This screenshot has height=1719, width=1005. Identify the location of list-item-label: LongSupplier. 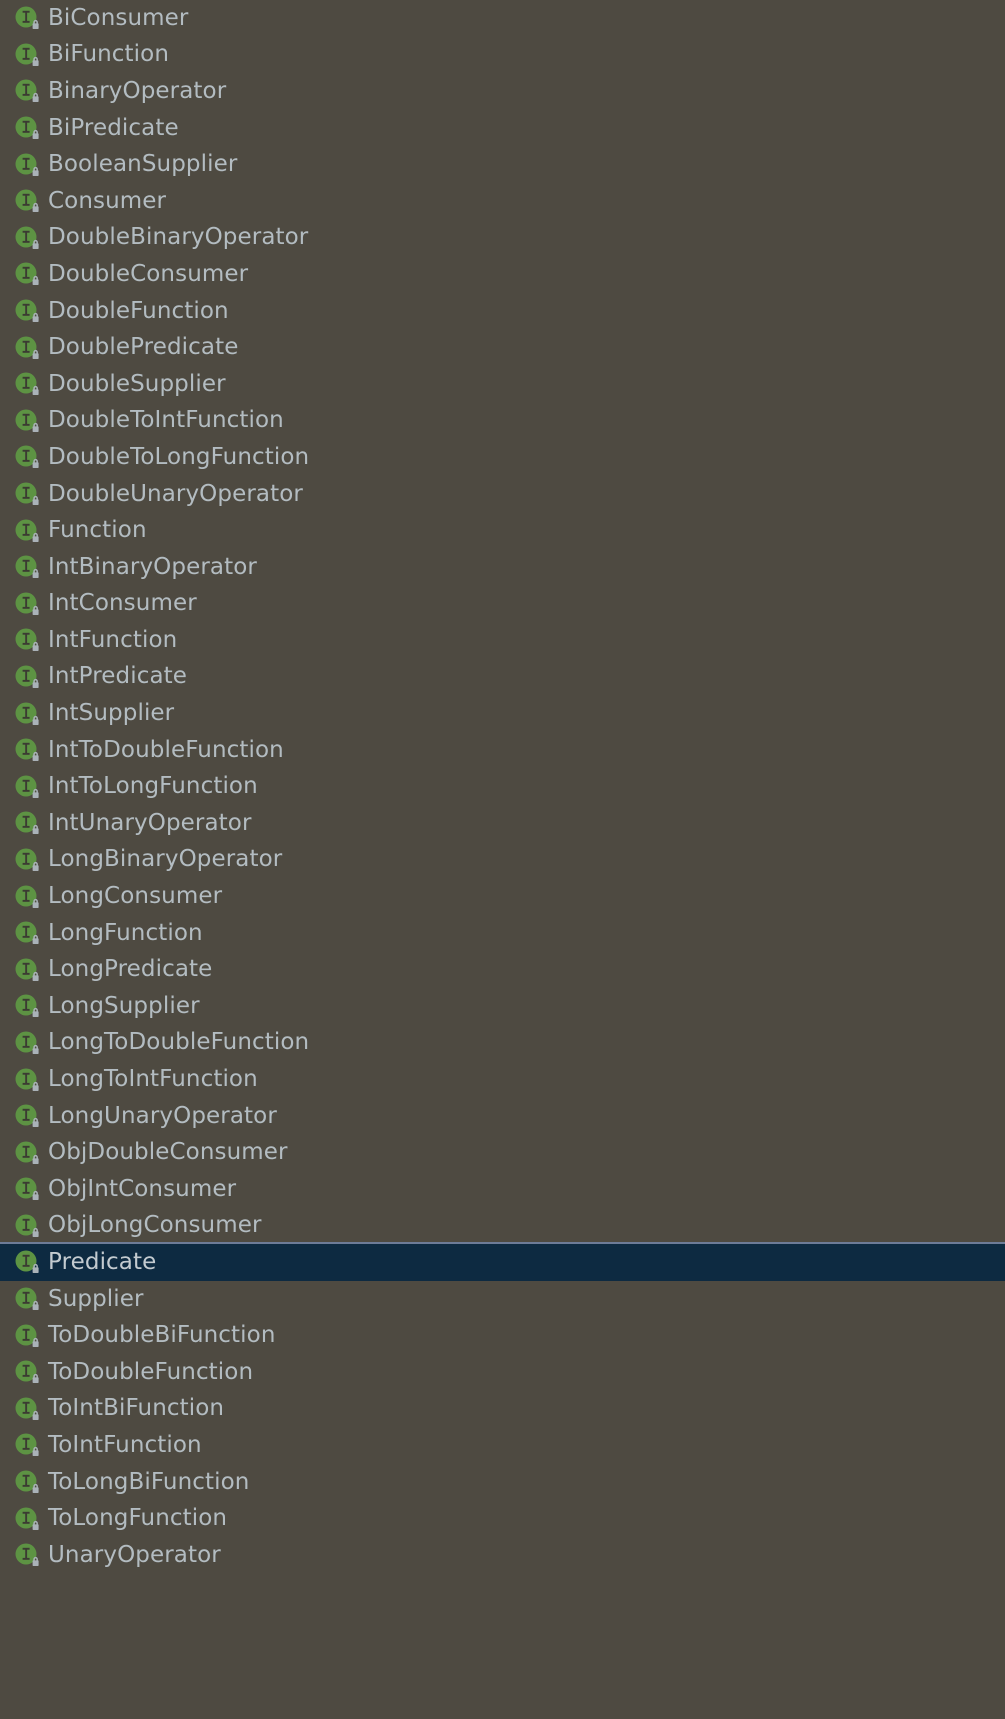
(124, 1005).